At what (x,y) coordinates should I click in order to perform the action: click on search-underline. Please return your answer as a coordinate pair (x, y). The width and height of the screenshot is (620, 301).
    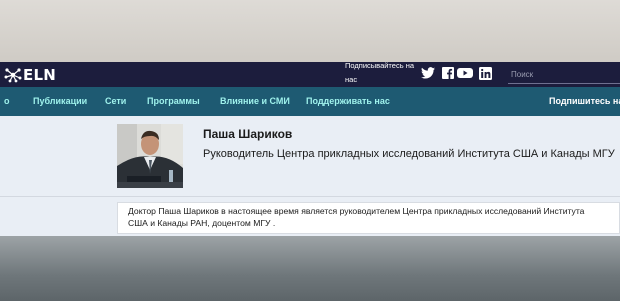
    Looking at the image, I should click on (564, 83).